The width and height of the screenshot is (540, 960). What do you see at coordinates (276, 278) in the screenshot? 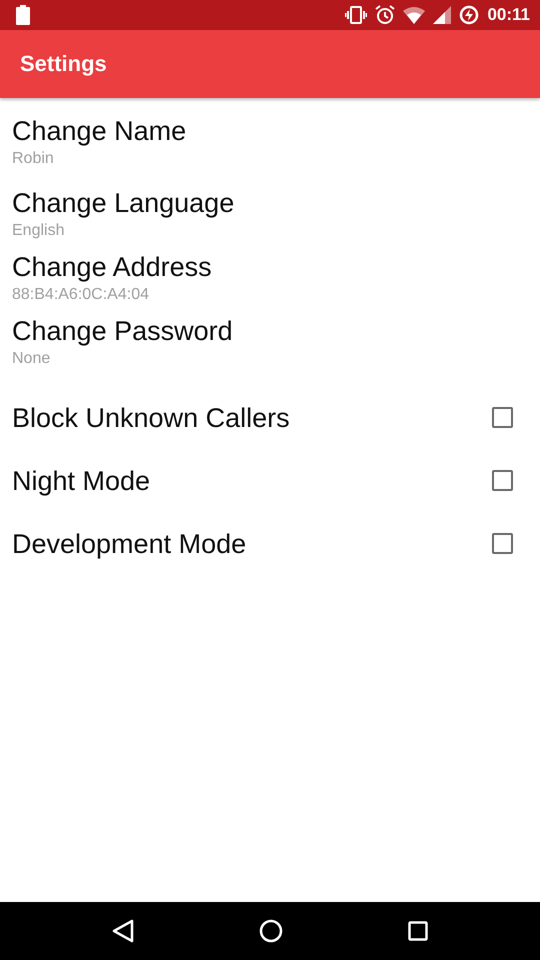
I see `settings-item: Change Address 88:B4:A6:0C:A4:04` at bounding box center [276, 278].